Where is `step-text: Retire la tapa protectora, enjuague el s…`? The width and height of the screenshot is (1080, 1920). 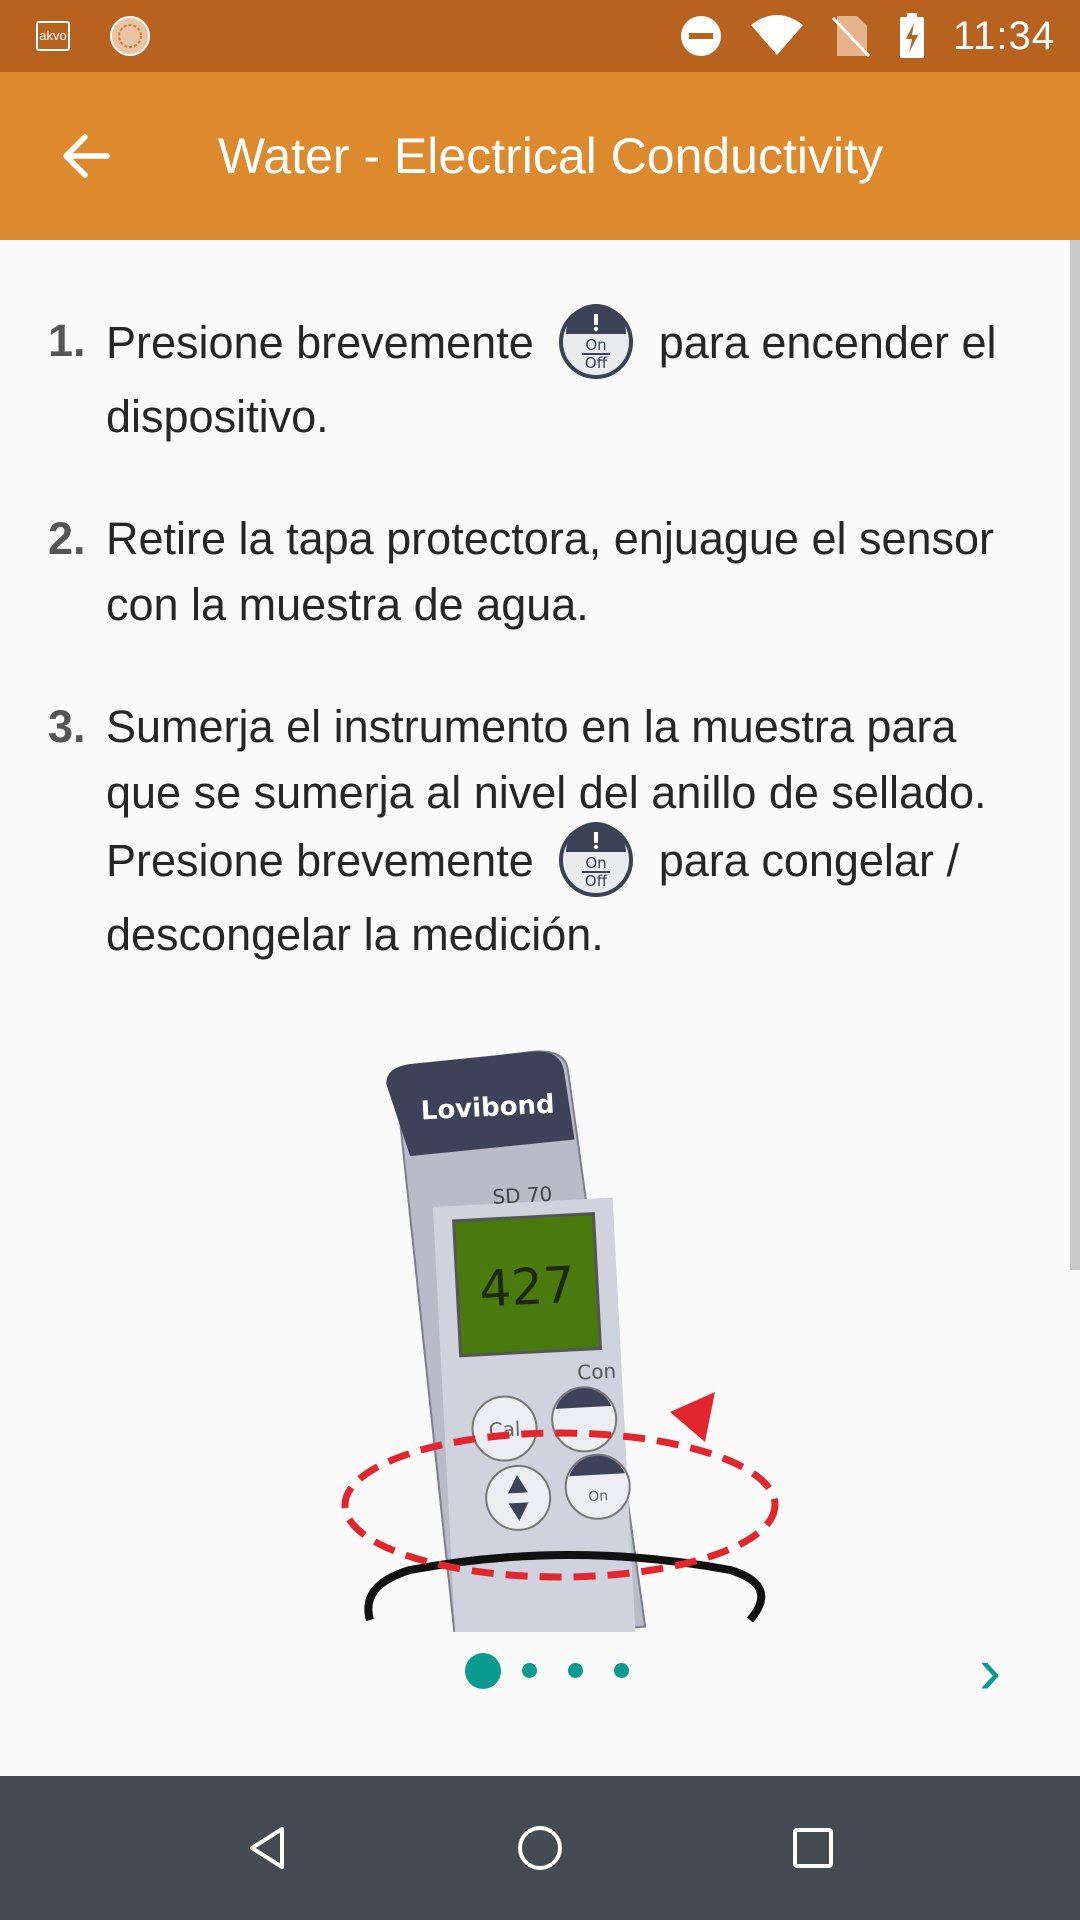 step-text: Retire la tapa protectora, enjuague el s… is located at coordinates (550, 571).